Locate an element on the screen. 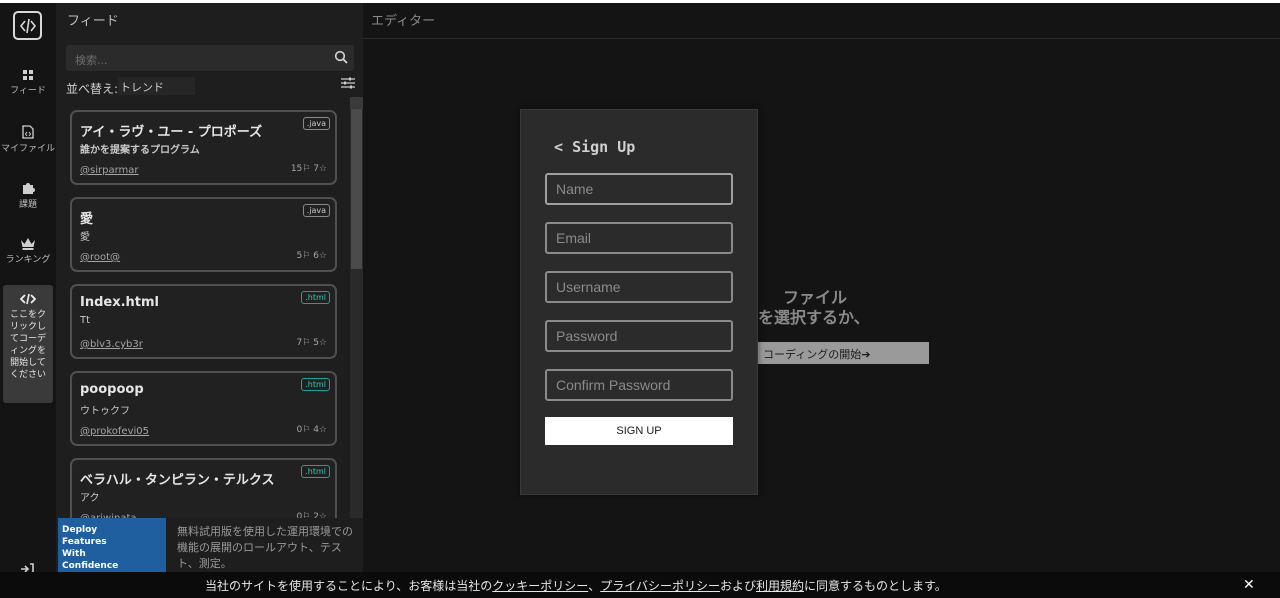 The image size is (1280, 598). confirm-password-field is located at coordinates (639, 385).